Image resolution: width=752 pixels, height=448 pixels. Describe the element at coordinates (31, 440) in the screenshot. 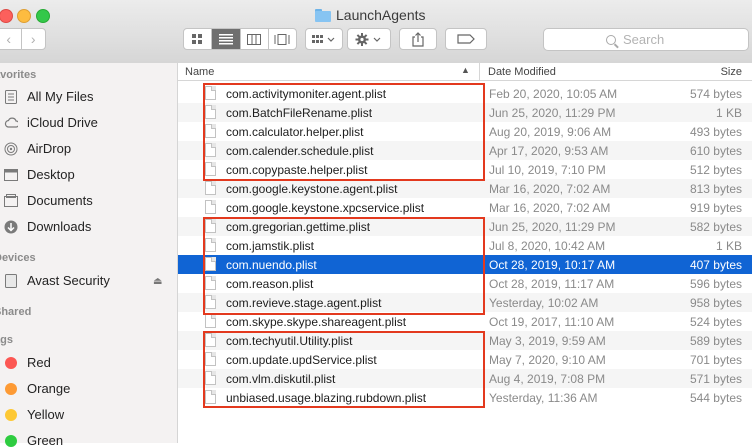

I see `sidebar-tag-green: Green` at that location.